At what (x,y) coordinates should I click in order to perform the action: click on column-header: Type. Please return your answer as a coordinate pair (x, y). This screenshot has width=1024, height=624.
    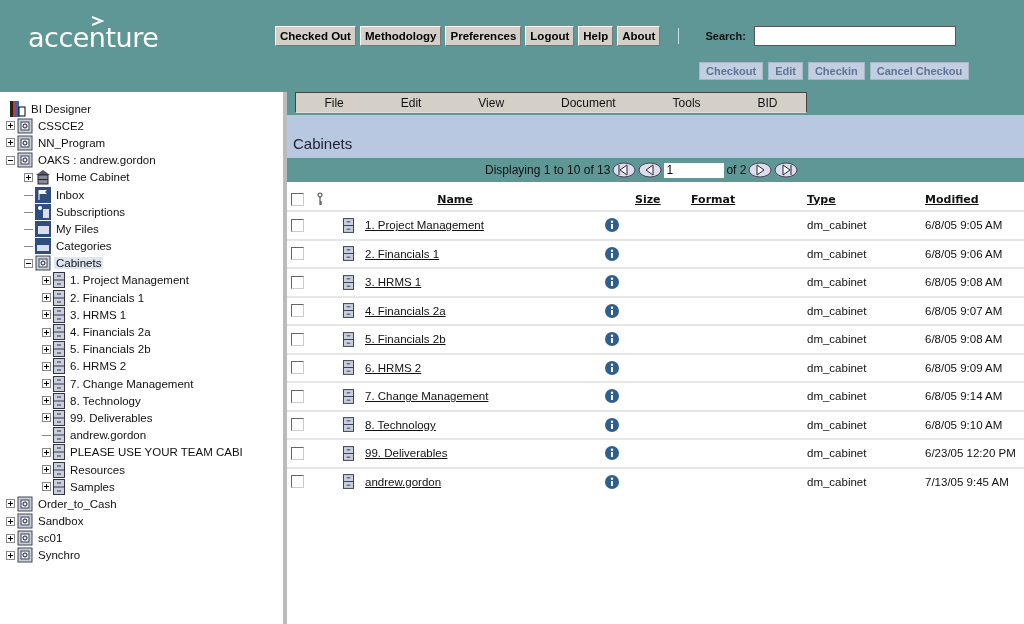
    Looking at the image, I should click on (866, 199).